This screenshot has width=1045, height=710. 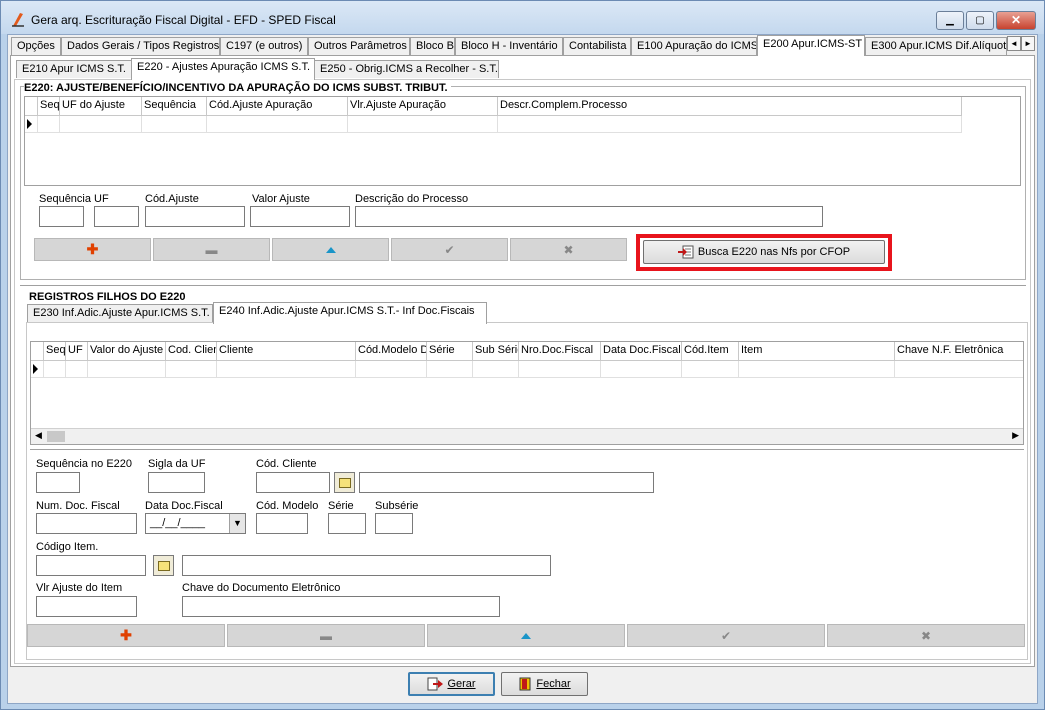 I want to click on vlr-ajuste-input, so click(x=86, y=606).